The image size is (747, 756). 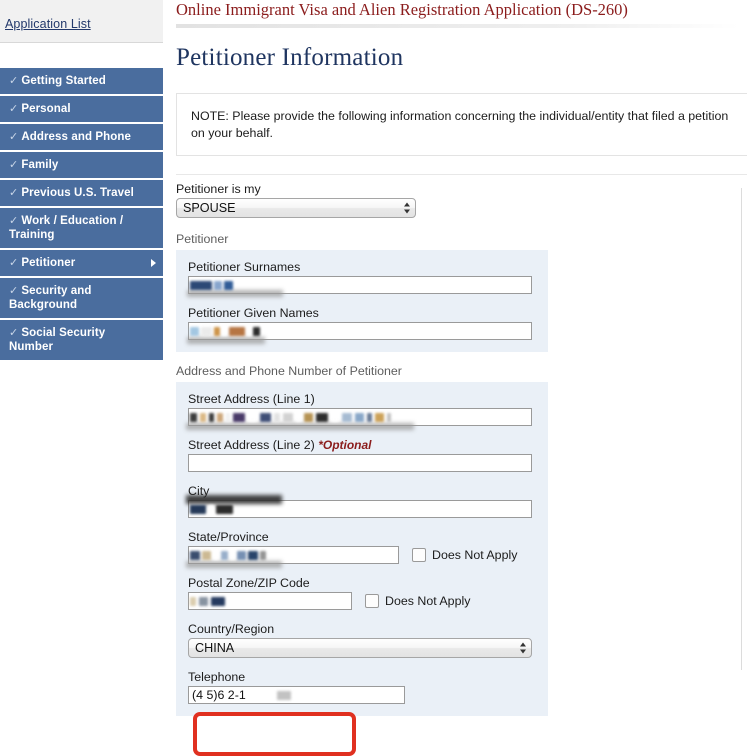 I want to click on application-list-header: Application List, so click(x=81, y=21).